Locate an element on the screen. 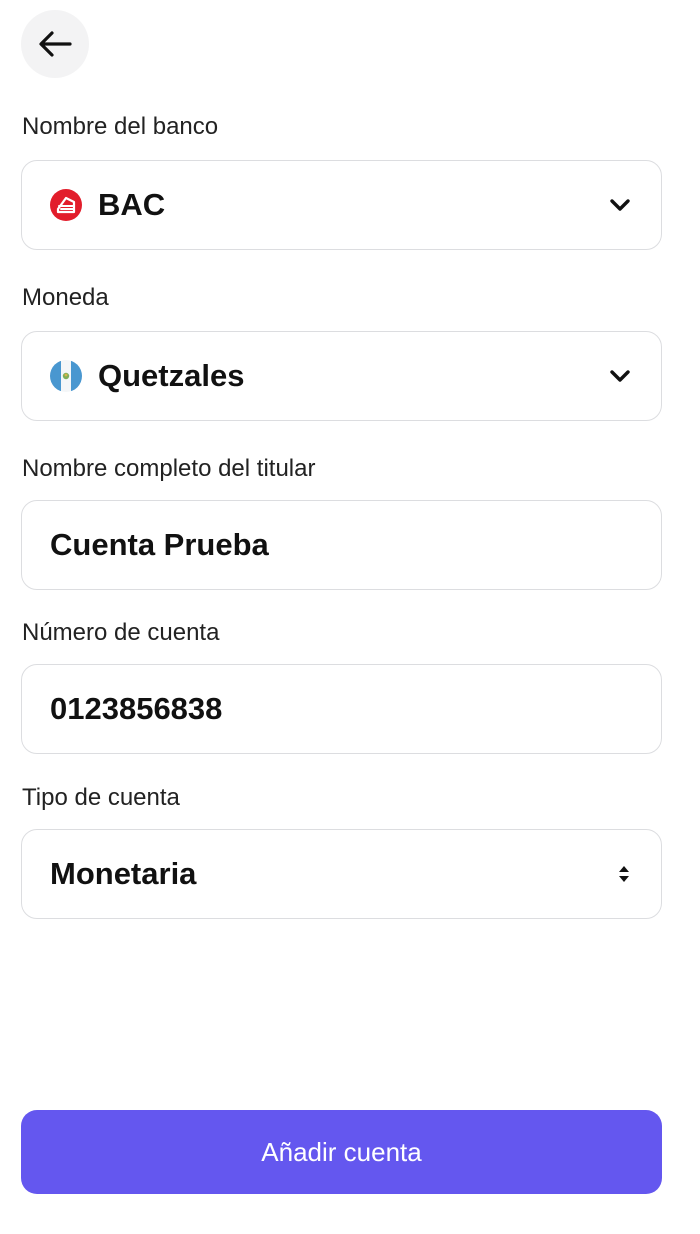 The height and width of the screenshot is (1234, 700). bank-select: BAC is located at coordinates (341, 205).